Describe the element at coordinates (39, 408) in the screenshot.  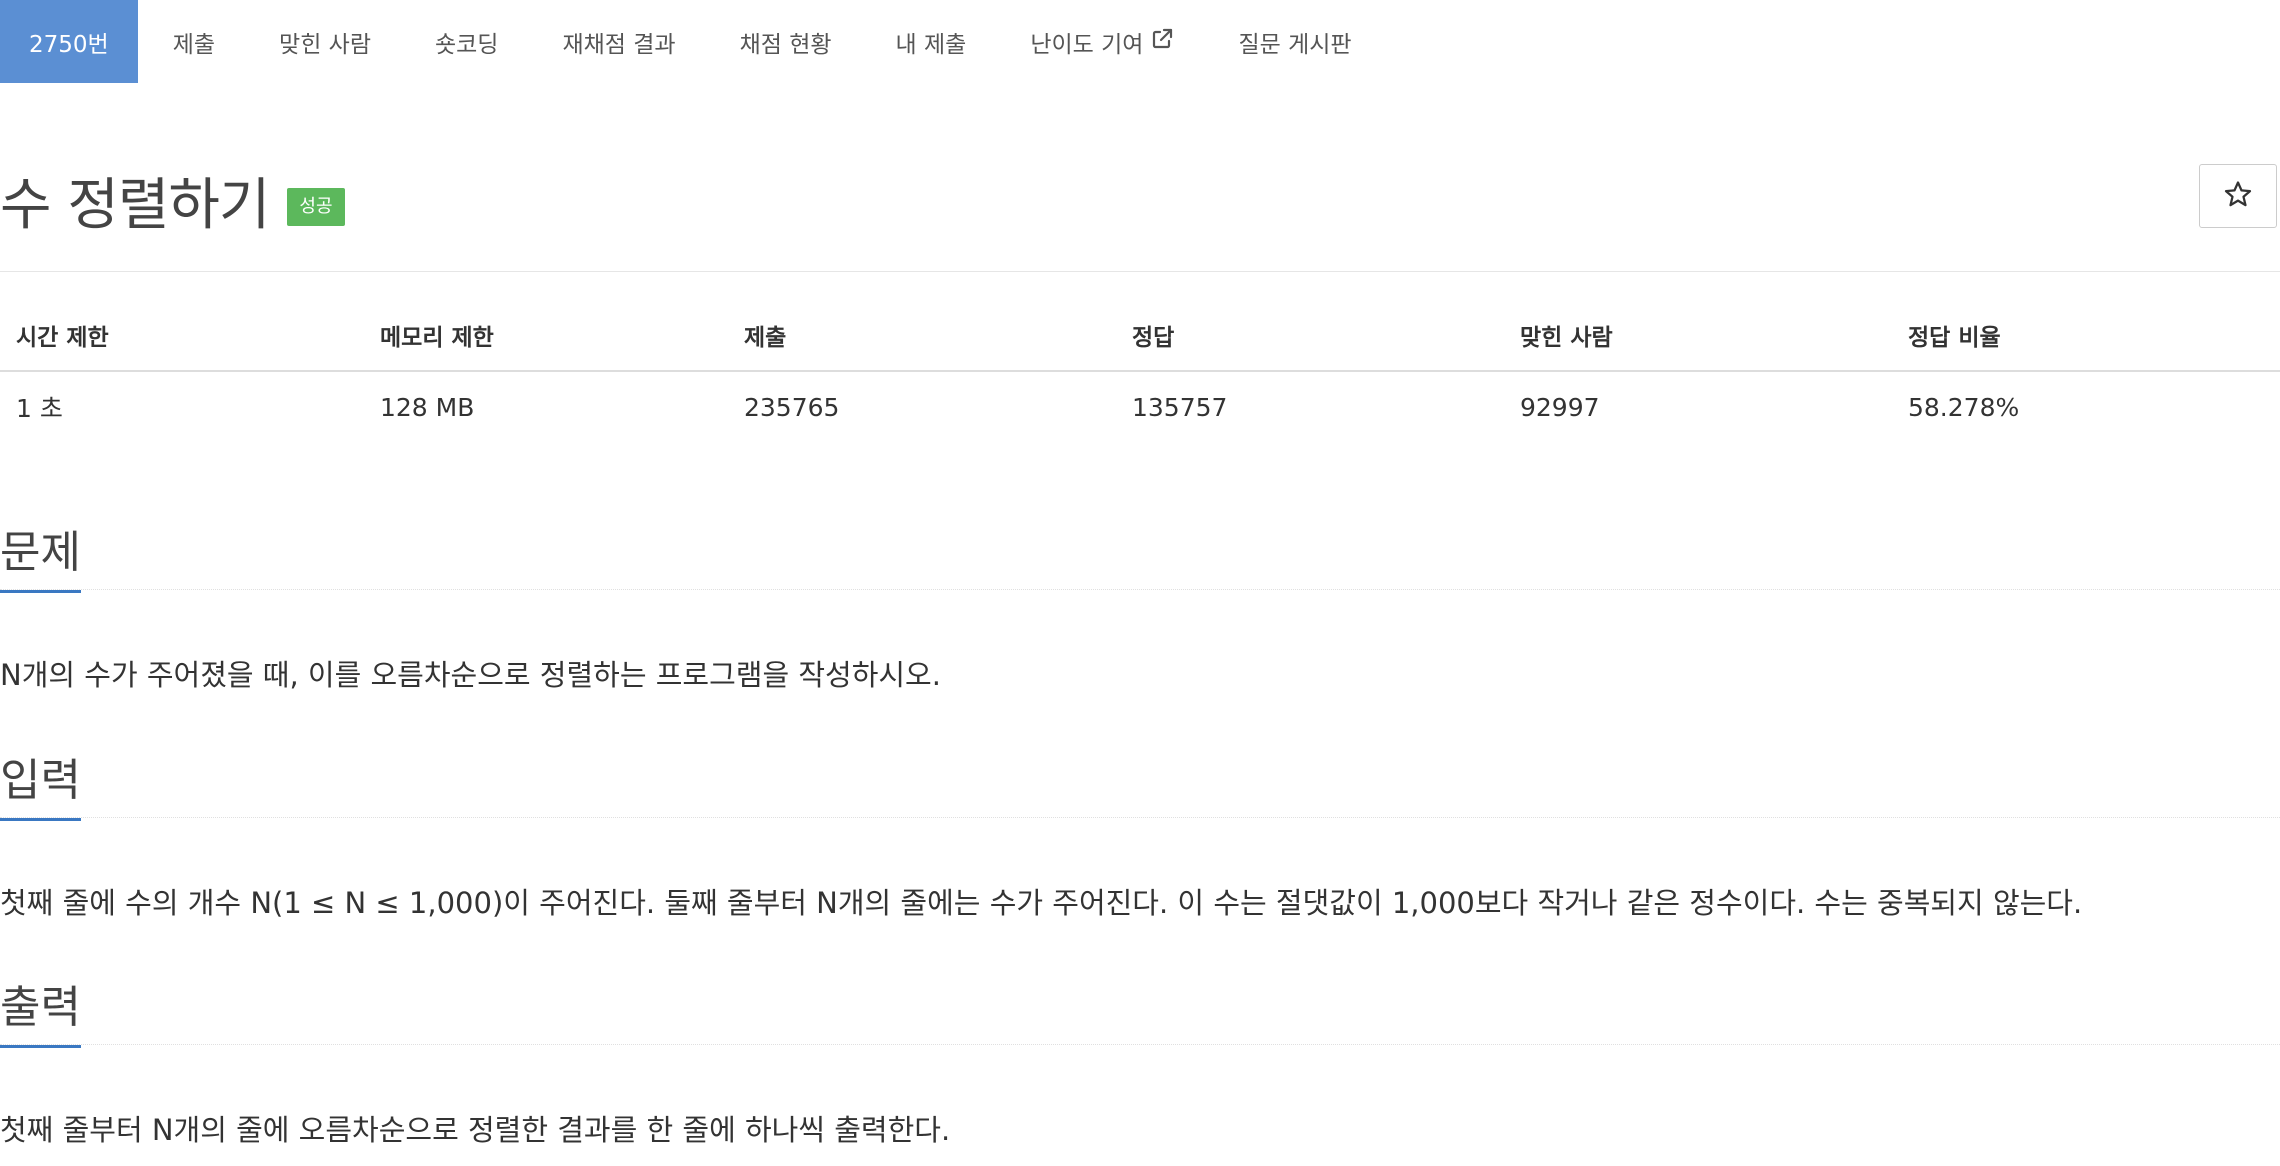
I see `time-limit-value: 1 초` at that location.